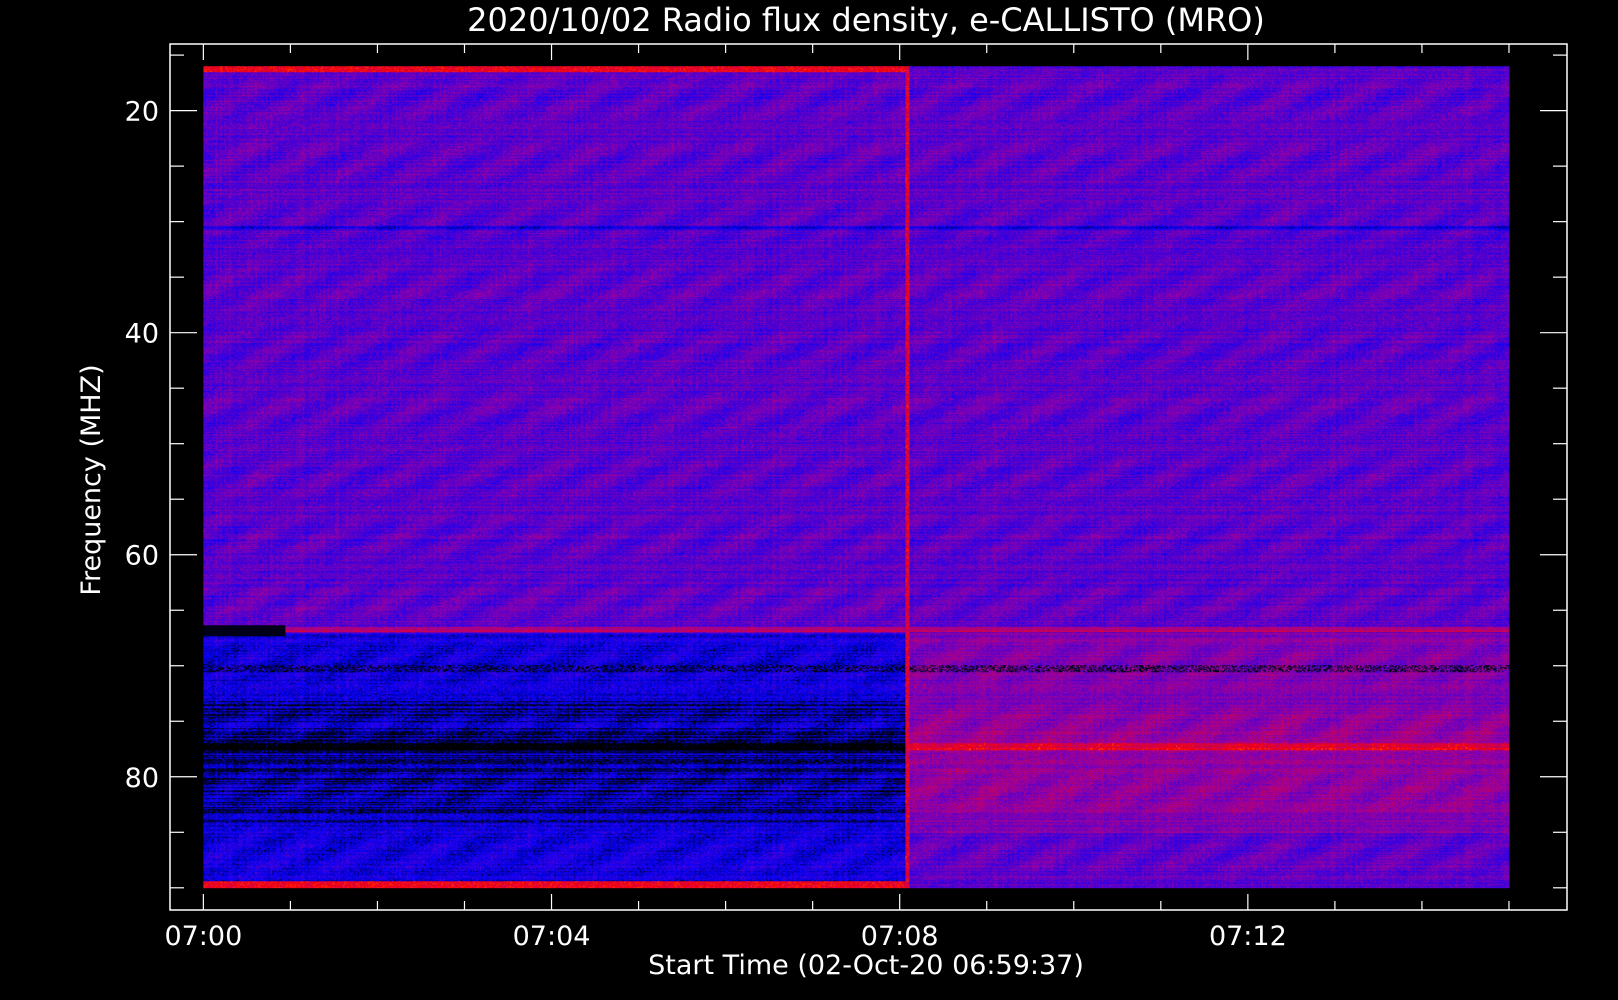 The height and width of the screenshot is (1000, 1618). I want to click on x-tick-label: 07:00, so click(203, 936).